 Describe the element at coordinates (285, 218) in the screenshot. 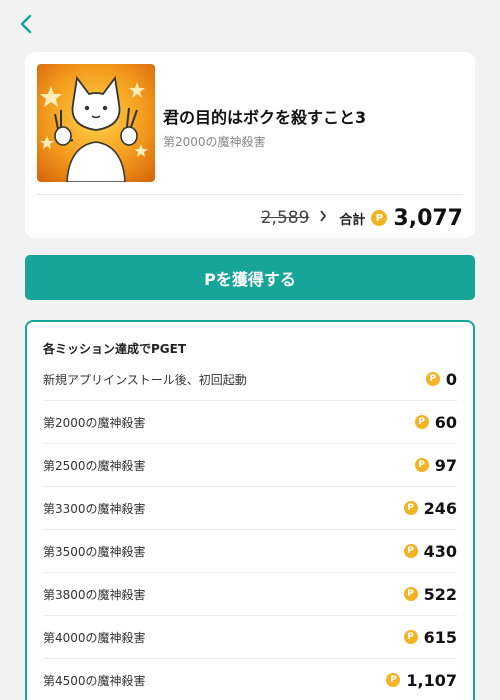

I see `original-points: 2,589` at that location.